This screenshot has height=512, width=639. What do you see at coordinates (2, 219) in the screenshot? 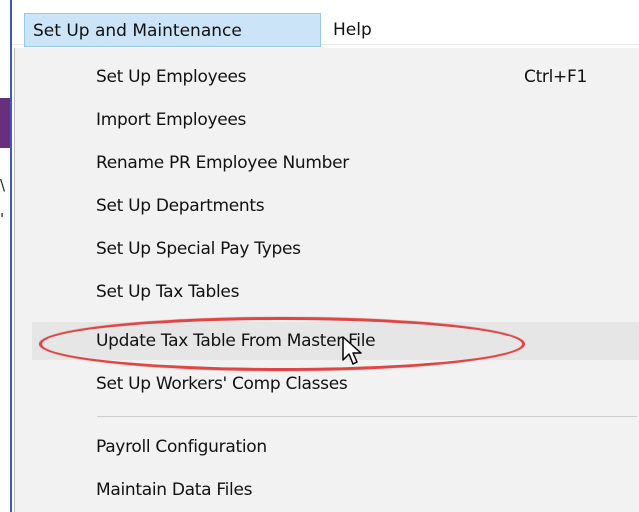
I see `background-text-fragment: '` at bounding box center [2, 219].